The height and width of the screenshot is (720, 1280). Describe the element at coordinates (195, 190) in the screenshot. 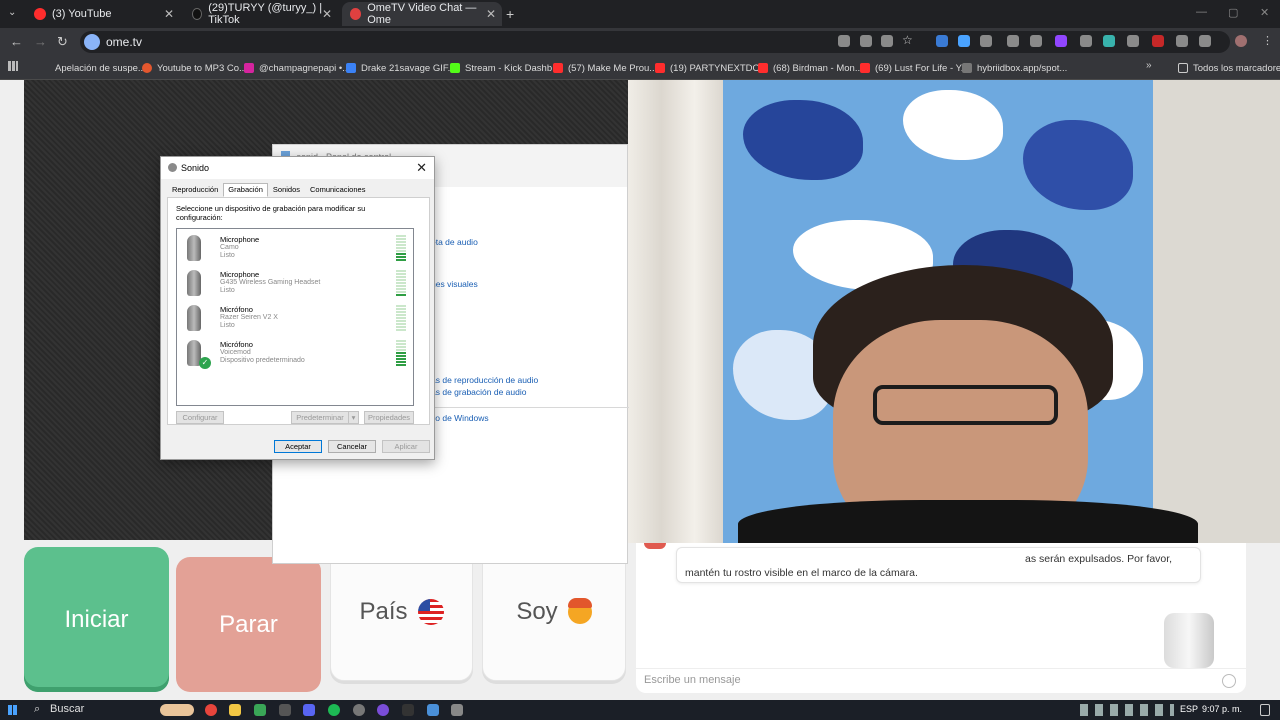

I see `tab-playback: Reproducción` at that location.